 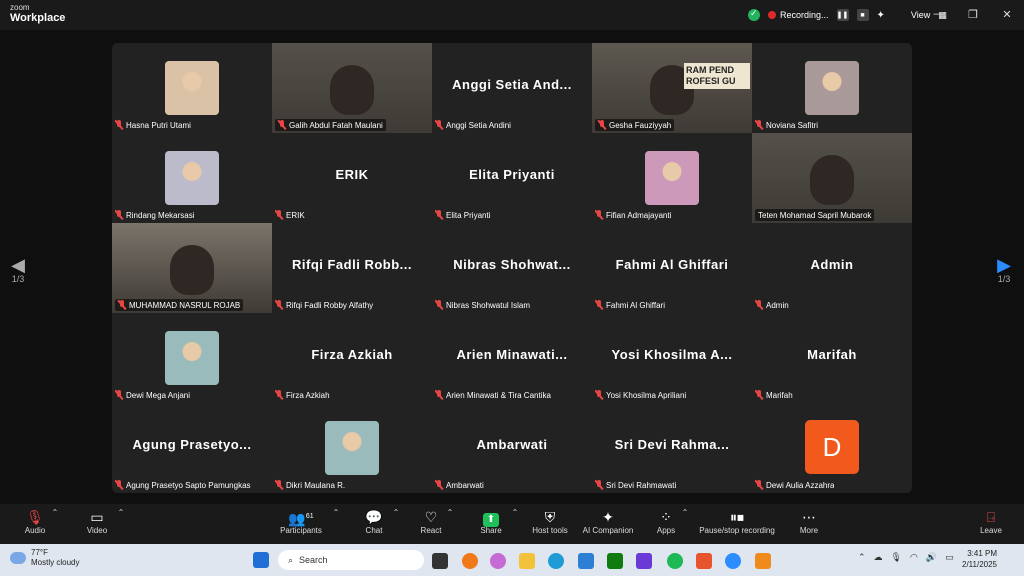 I want to click on participant-name-label: Rifqi Fadli Robby Alfathy, so click(x=324, y=305).